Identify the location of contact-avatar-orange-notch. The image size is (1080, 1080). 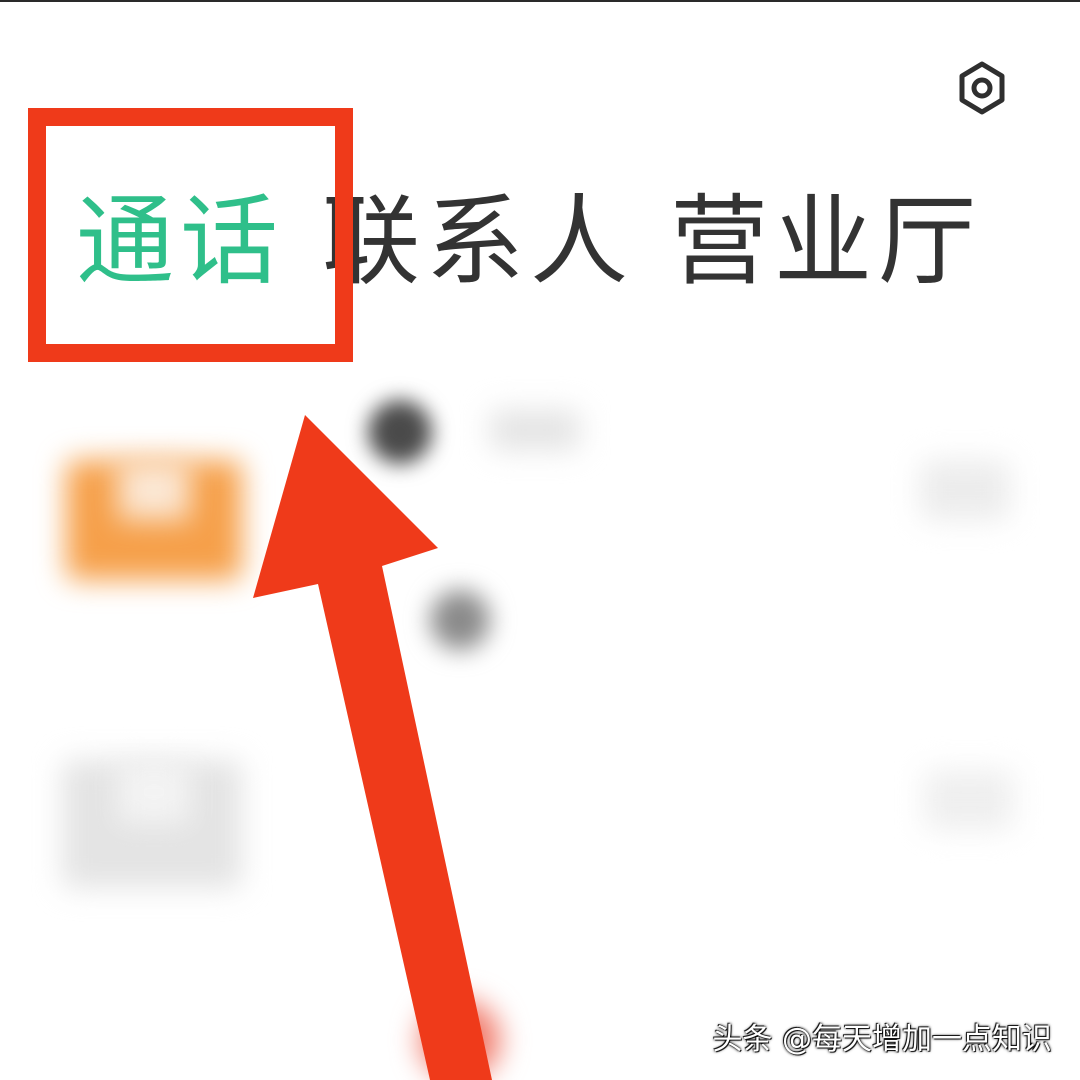
(154, 490).